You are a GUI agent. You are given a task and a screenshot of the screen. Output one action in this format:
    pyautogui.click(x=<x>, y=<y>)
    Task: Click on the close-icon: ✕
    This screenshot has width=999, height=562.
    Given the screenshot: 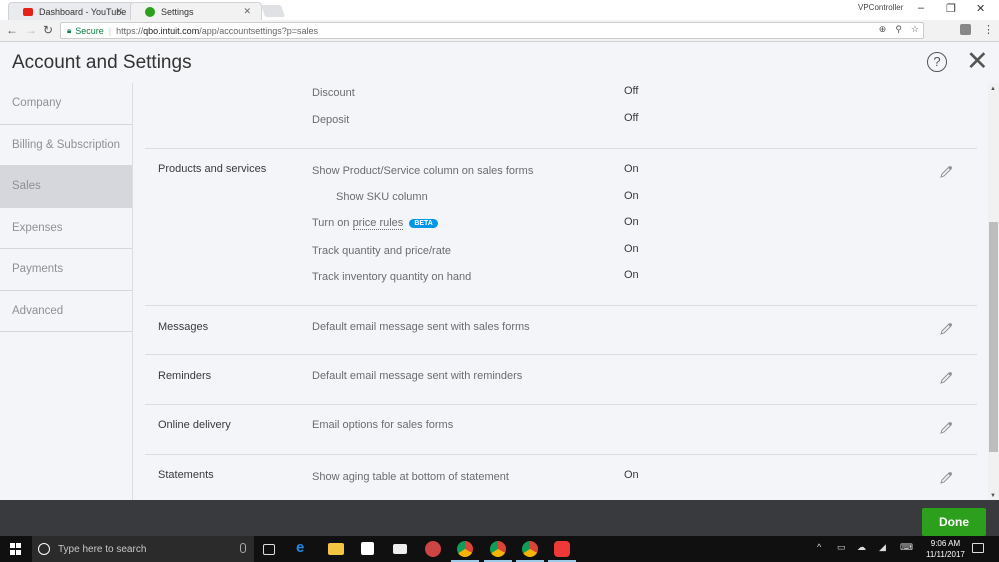 What is the action you would take?
    pyautogui.click(x=977, y=61)
    